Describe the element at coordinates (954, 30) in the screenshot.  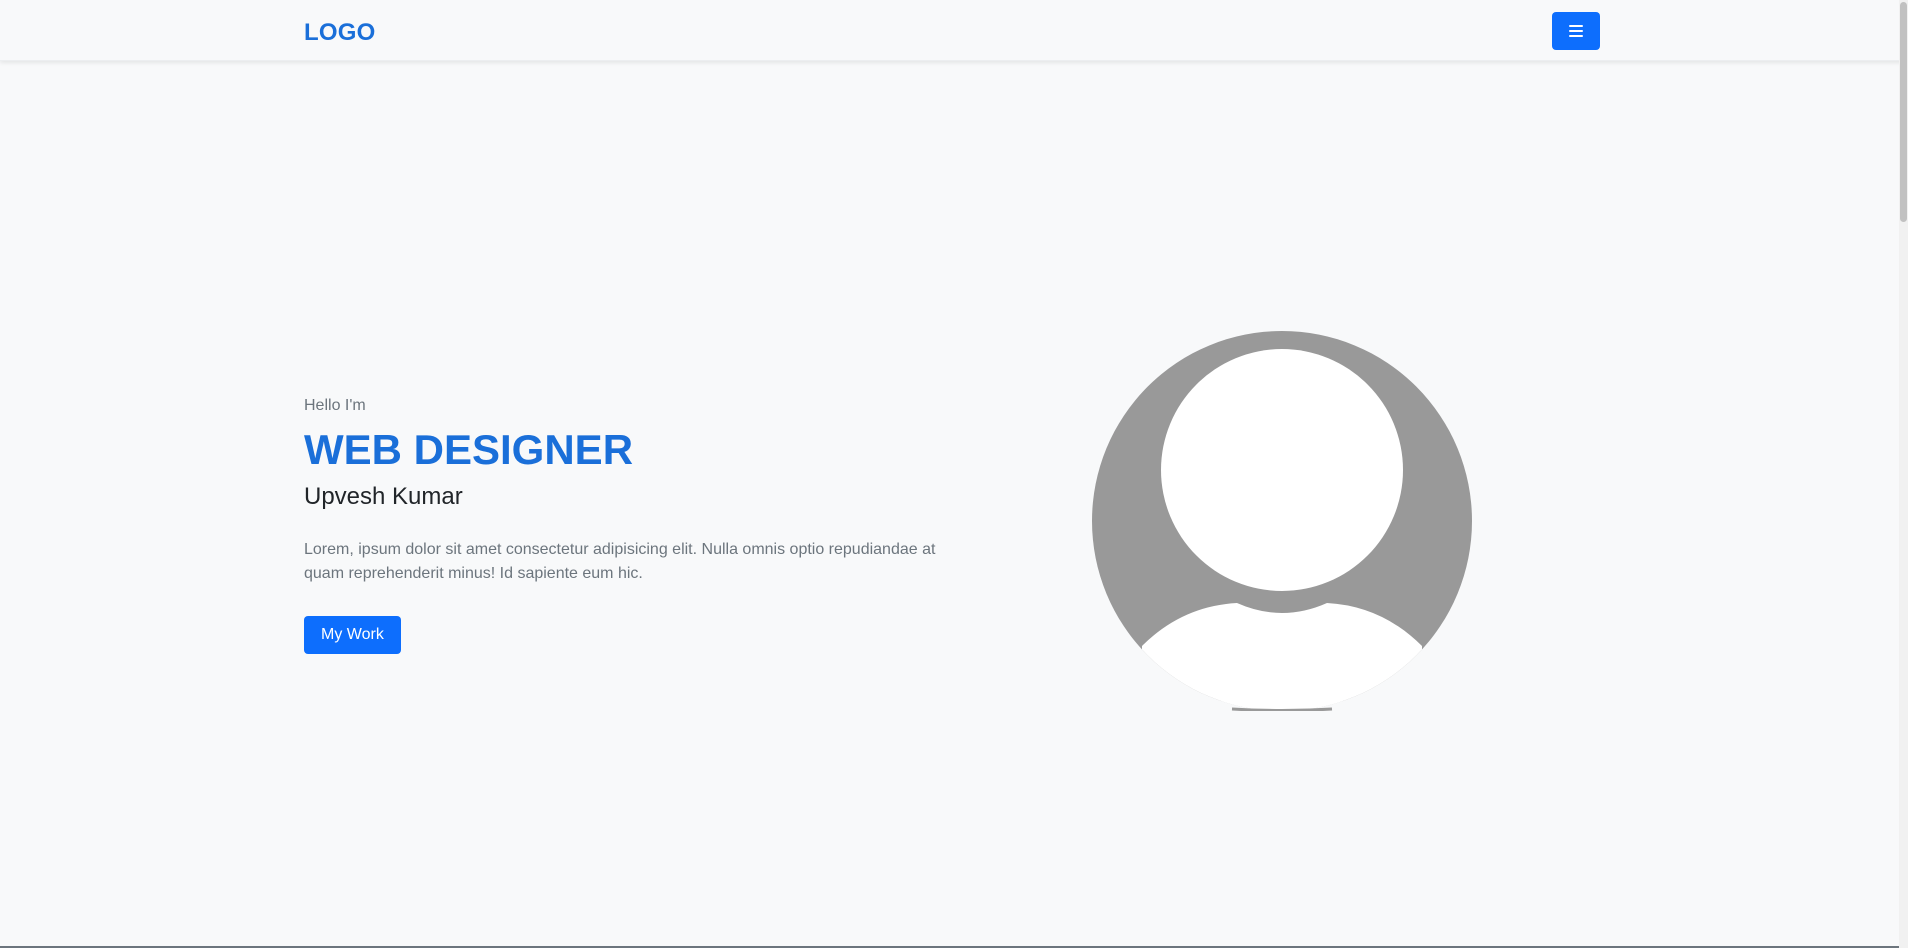
I see `navbar: LOGO` at that location.